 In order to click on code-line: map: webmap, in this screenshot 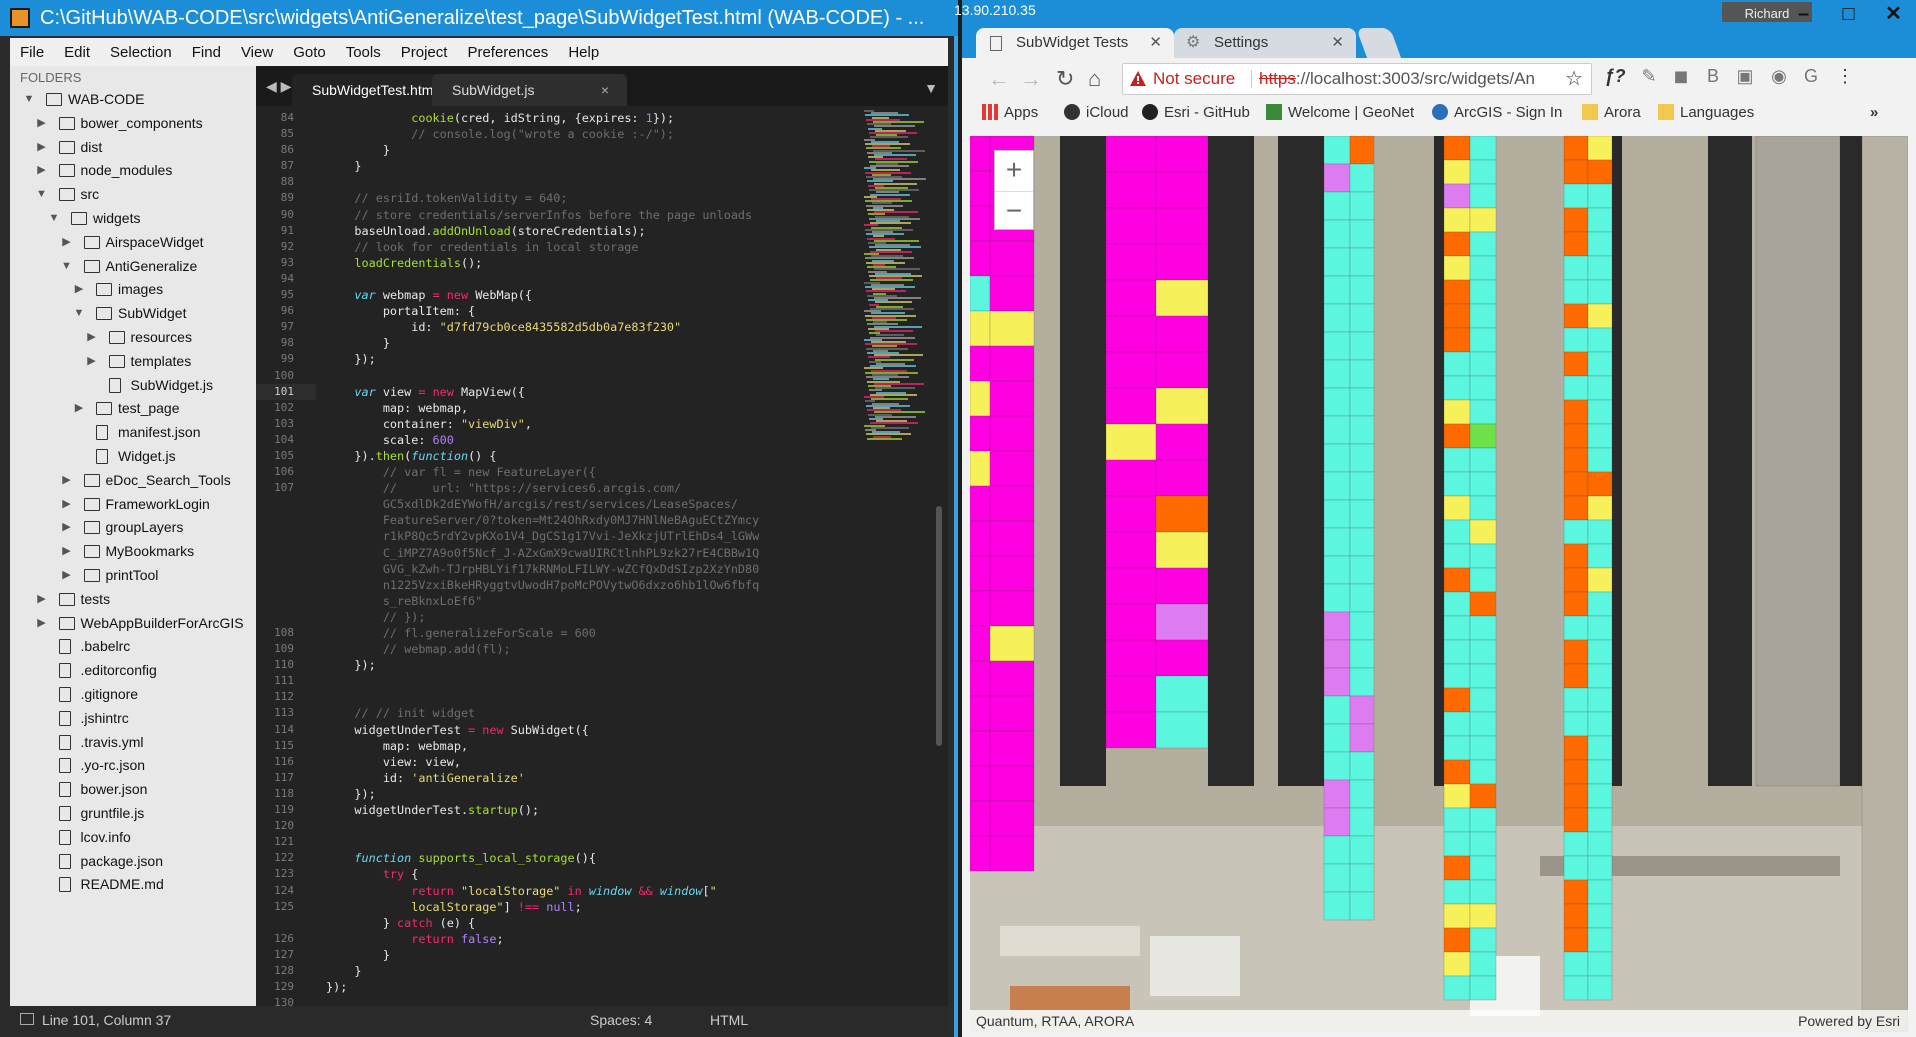, I will do `click(621, 408)`.